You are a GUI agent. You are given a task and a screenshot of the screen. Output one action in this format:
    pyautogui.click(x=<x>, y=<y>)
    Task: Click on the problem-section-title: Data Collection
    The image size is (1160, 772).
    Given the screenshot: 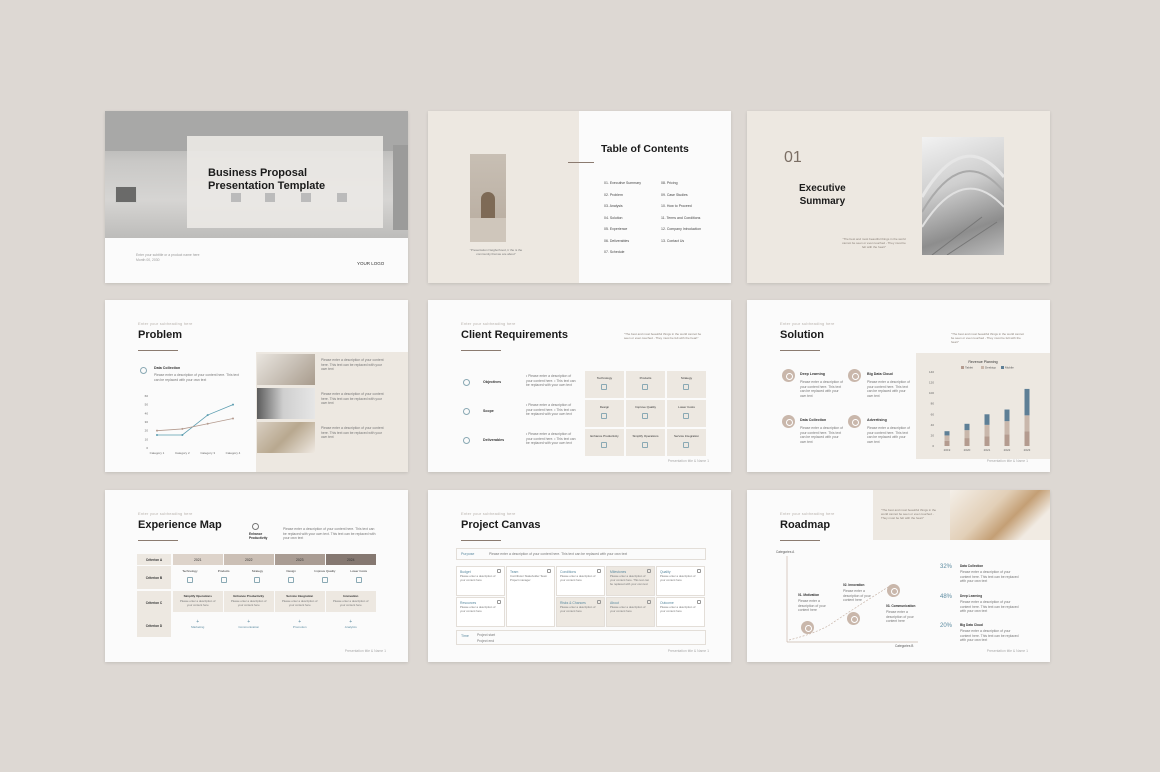 What is the action you would take?
    pyautogui.click(x=167, y=368)
    